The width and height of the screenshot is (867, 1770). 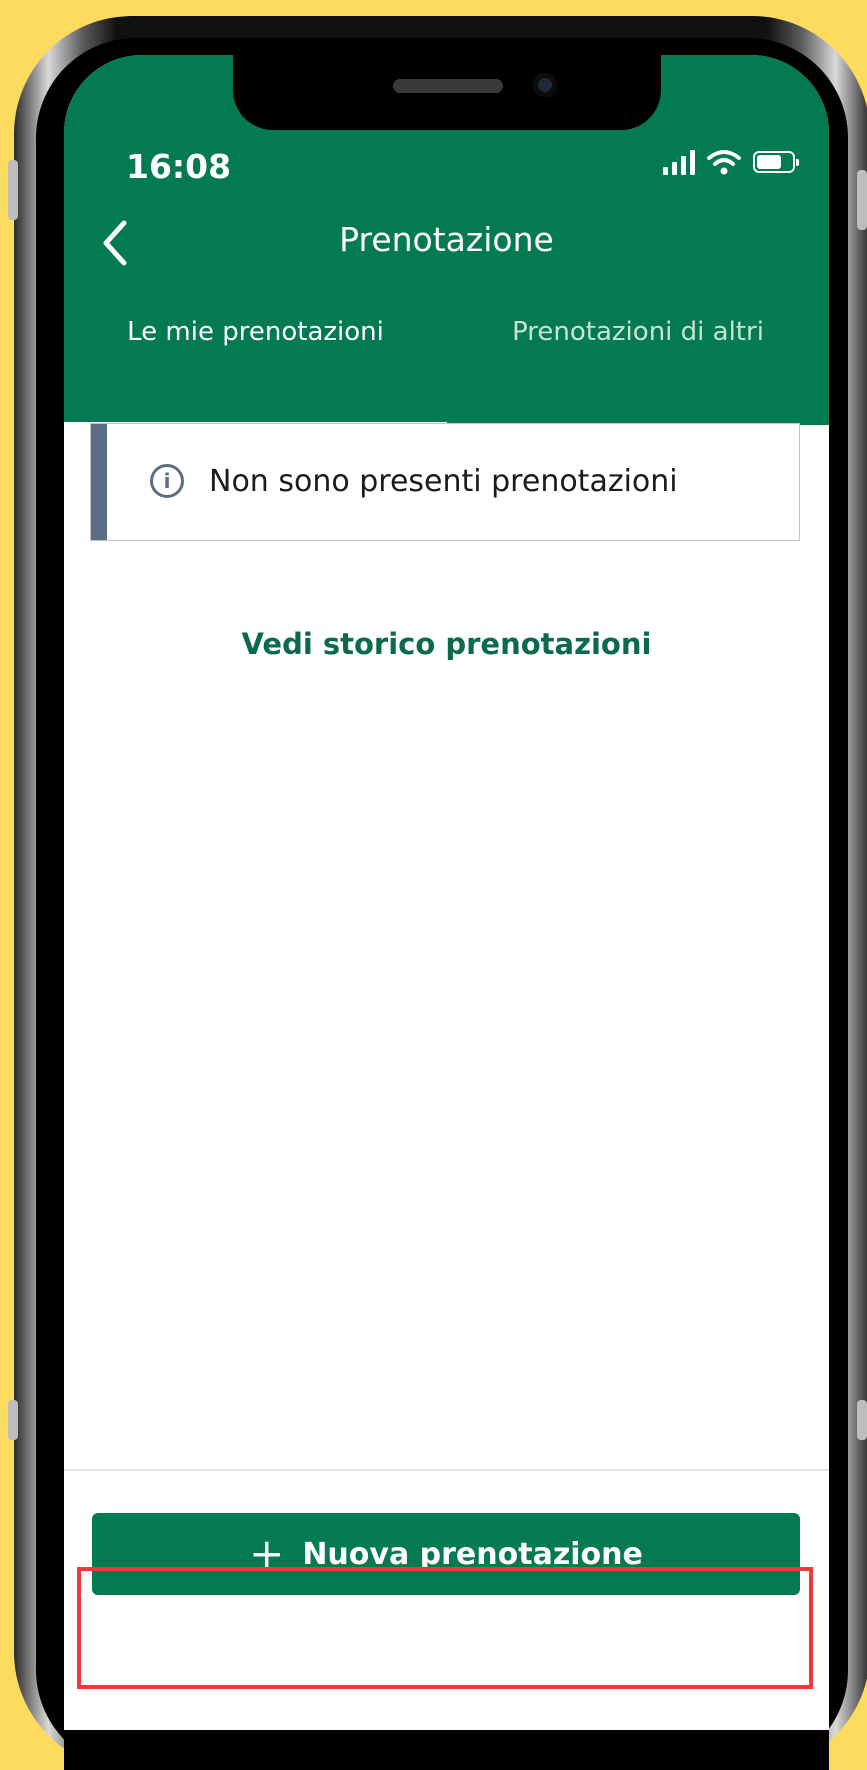 I want to click on wifi-icon, so click(x=724, y=162).